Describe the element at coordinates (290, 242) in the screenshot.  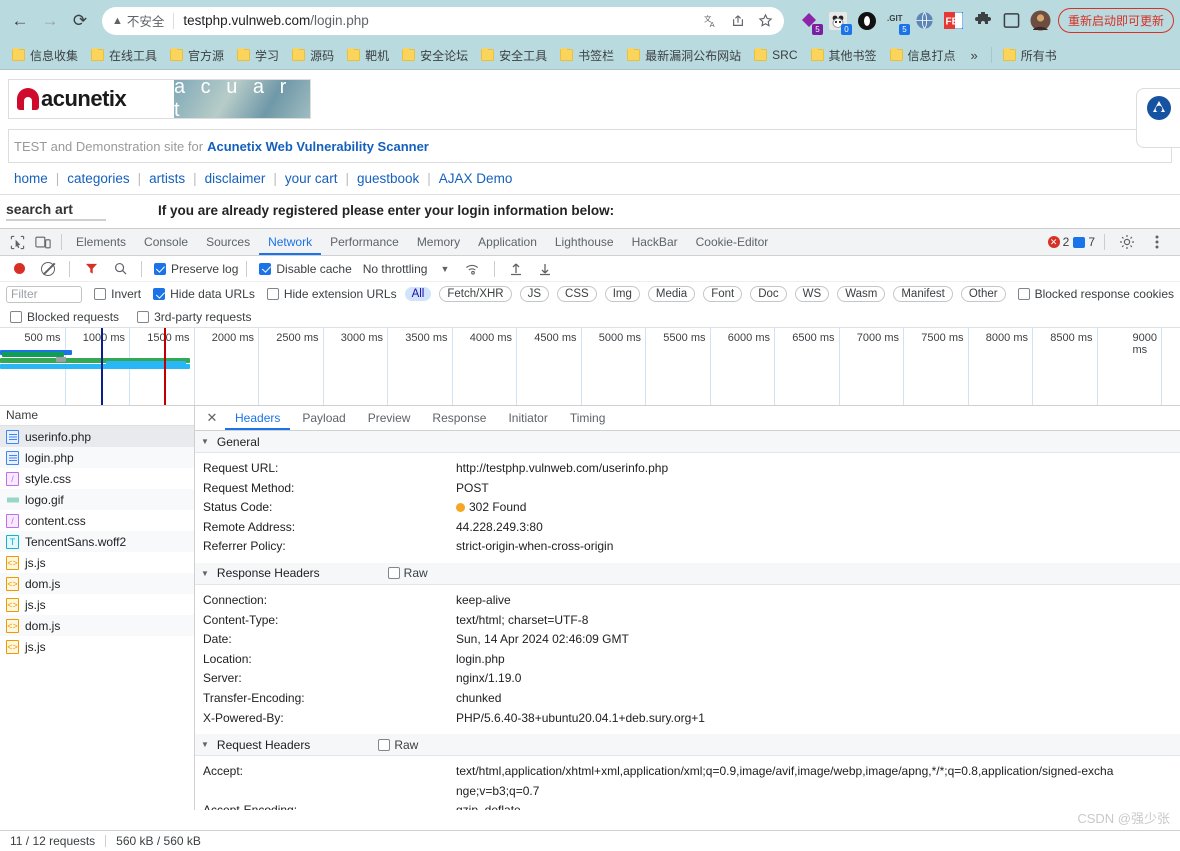
I see `tab-network: Network` at that location.